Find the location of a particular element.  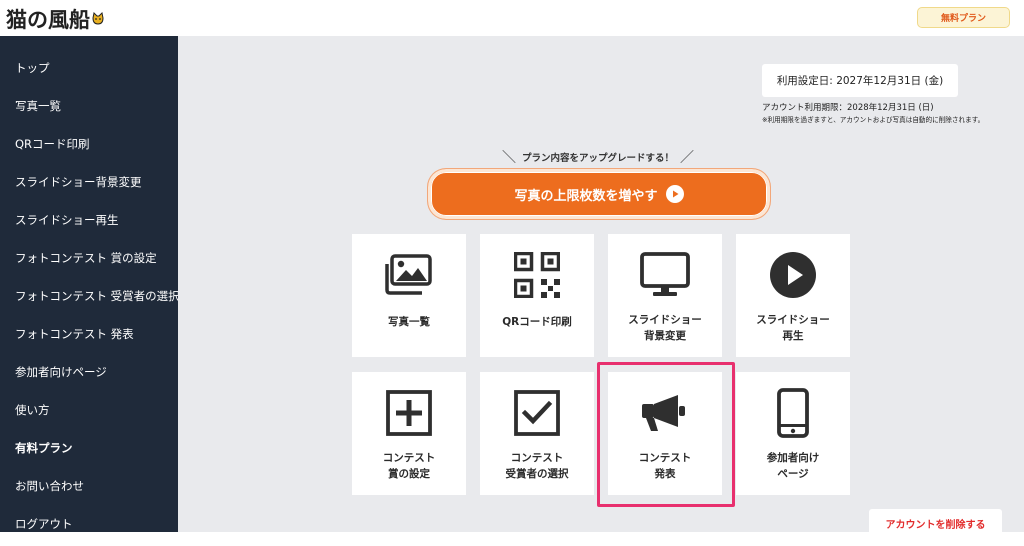

tile-label-line1: 参加者向け is located at coordinates (793, 458).